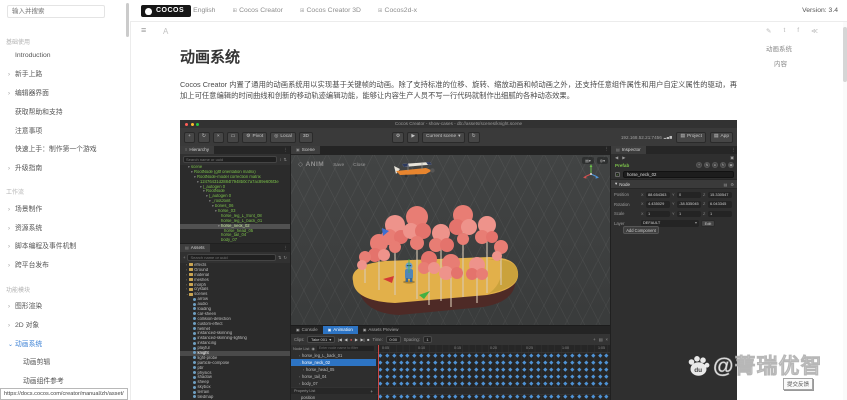  Describe the element at coordinates (143, 30) in the screenshot. I see `hamburger-icon: ≡` at that location.